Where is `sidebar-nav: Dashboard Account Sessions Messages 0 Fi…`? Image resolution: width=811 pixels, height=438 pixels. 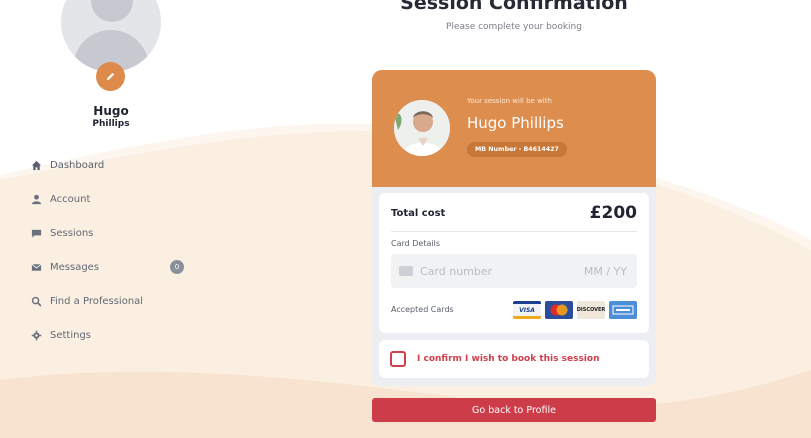 sidebar-nav: Dashboard Account Sessions Messages 0 Fi… is located at coordinates (110, 250).